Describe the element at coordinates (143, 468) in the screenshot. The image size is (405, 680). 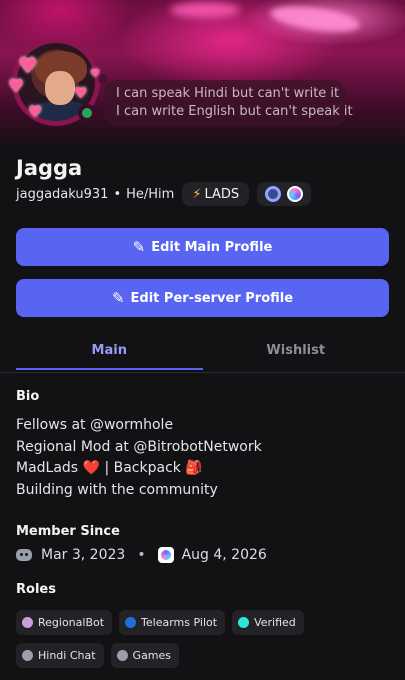
I see `bio-line-text: | Backpack` at that location.